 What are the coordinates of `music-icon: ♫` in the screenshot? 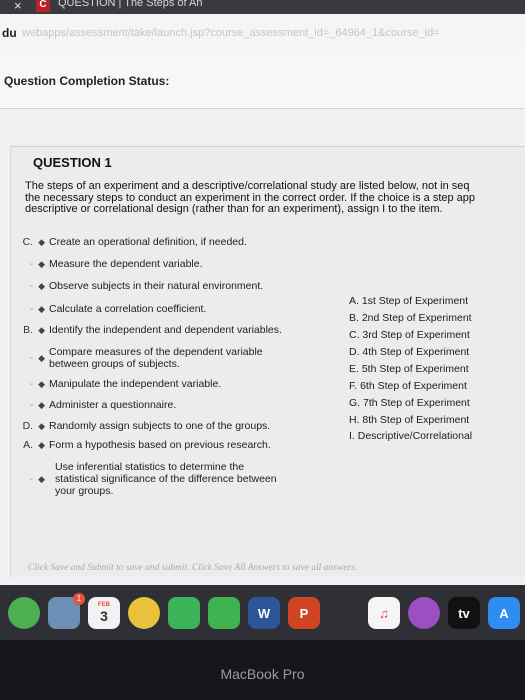 It's located at (384, 613).